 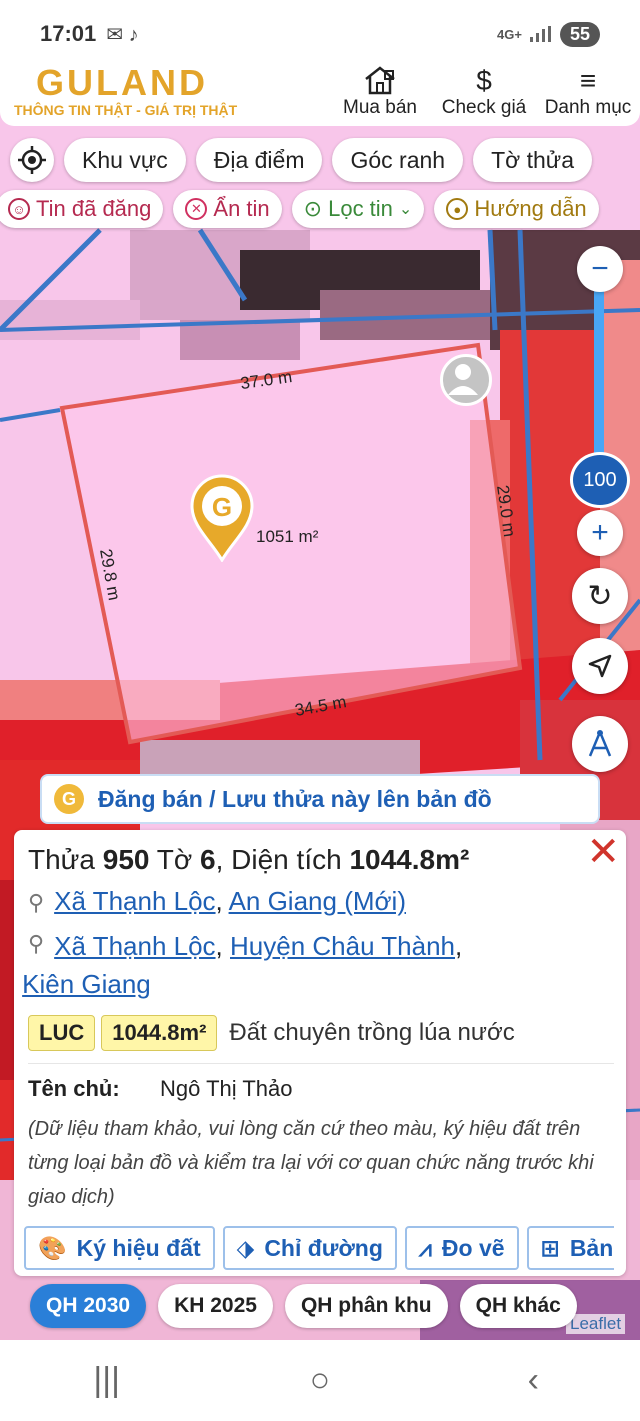 I want to click on nav-label: Danh mục, so click(x=588, y=107).